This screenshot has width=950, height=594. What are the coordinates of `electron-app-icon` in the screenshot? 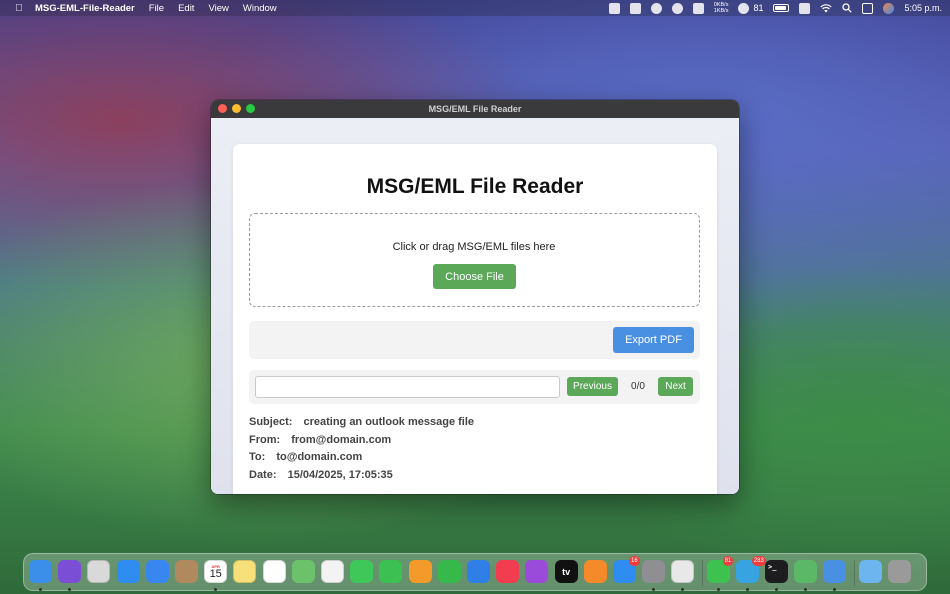 It's located at (806, 571).